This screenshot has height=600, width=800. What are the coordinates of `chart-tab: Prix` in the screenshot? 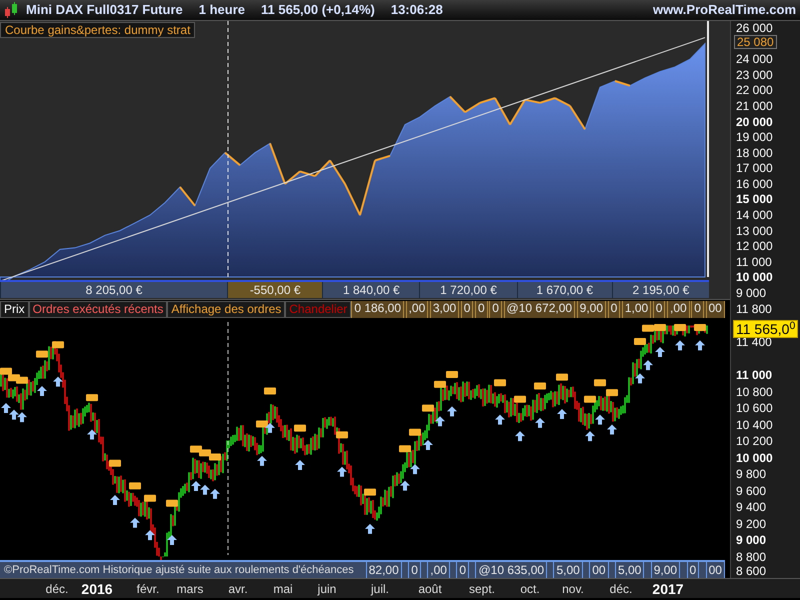 It's located at (14, 309).